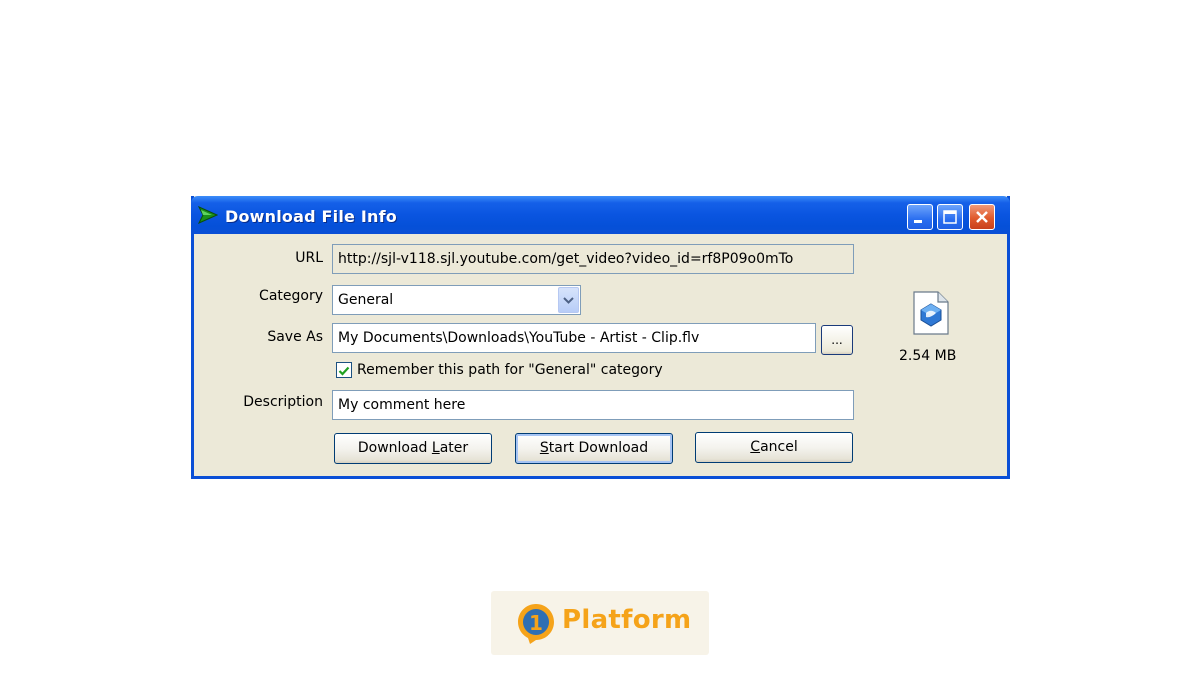 This screenshot has height=675, width=1200. What do you see at coordinates (309, 258) in the screenshot?
I see `url-label: URL` at bounding box center [309, 258].